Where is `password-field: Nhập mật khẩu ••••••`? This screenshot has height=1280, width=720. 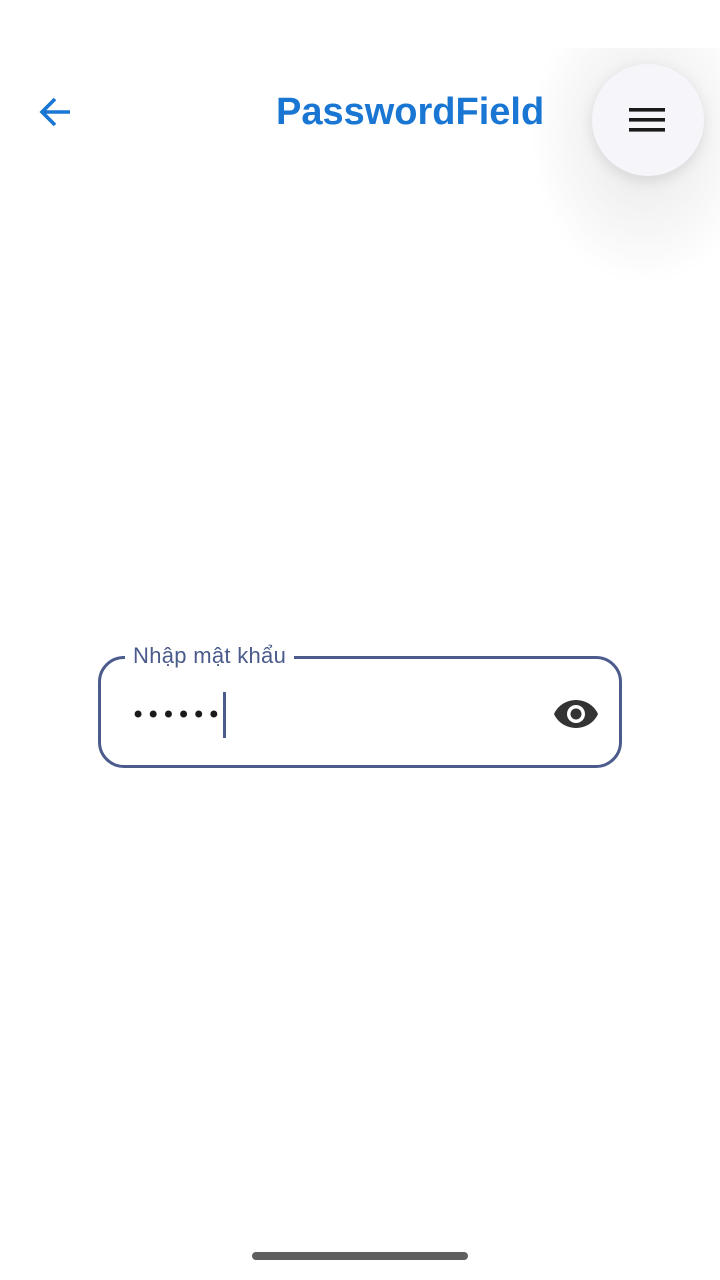
password-field: Nhập mật khẩu •••••• is located at coordinates (360, 705).